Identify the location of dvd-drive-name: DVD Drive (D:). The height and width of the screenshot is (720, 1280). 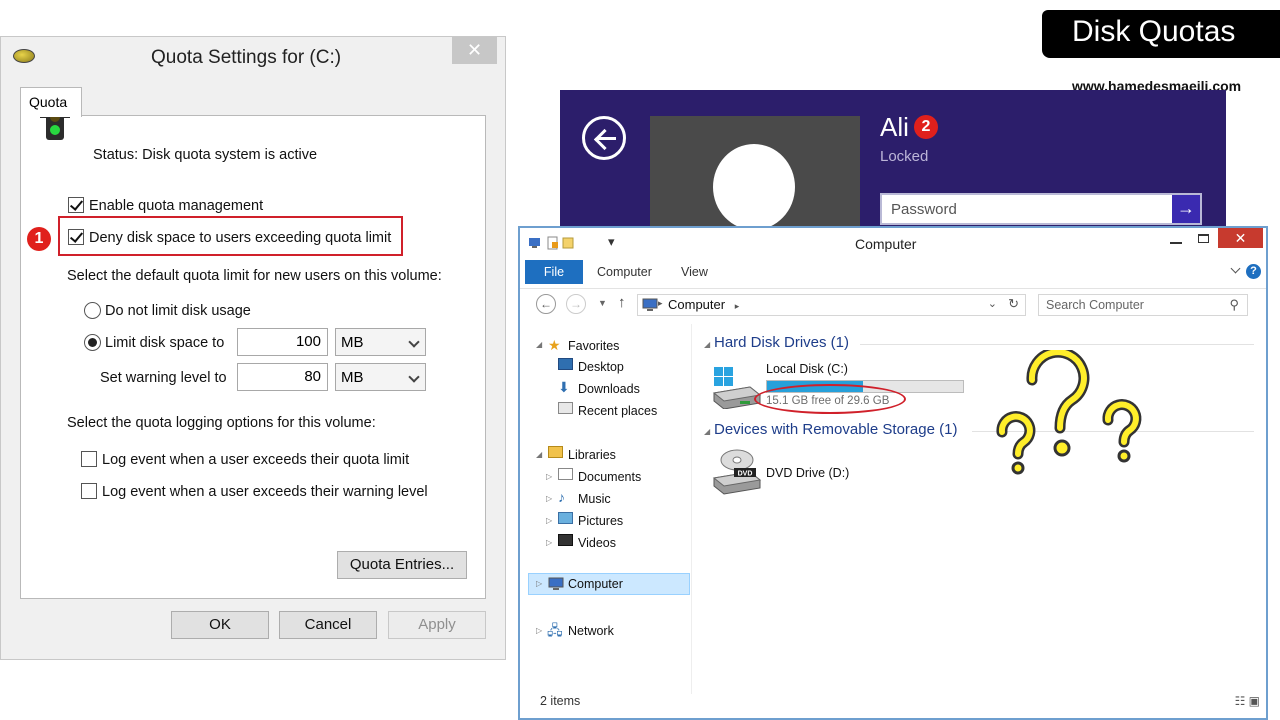
(807, 473).